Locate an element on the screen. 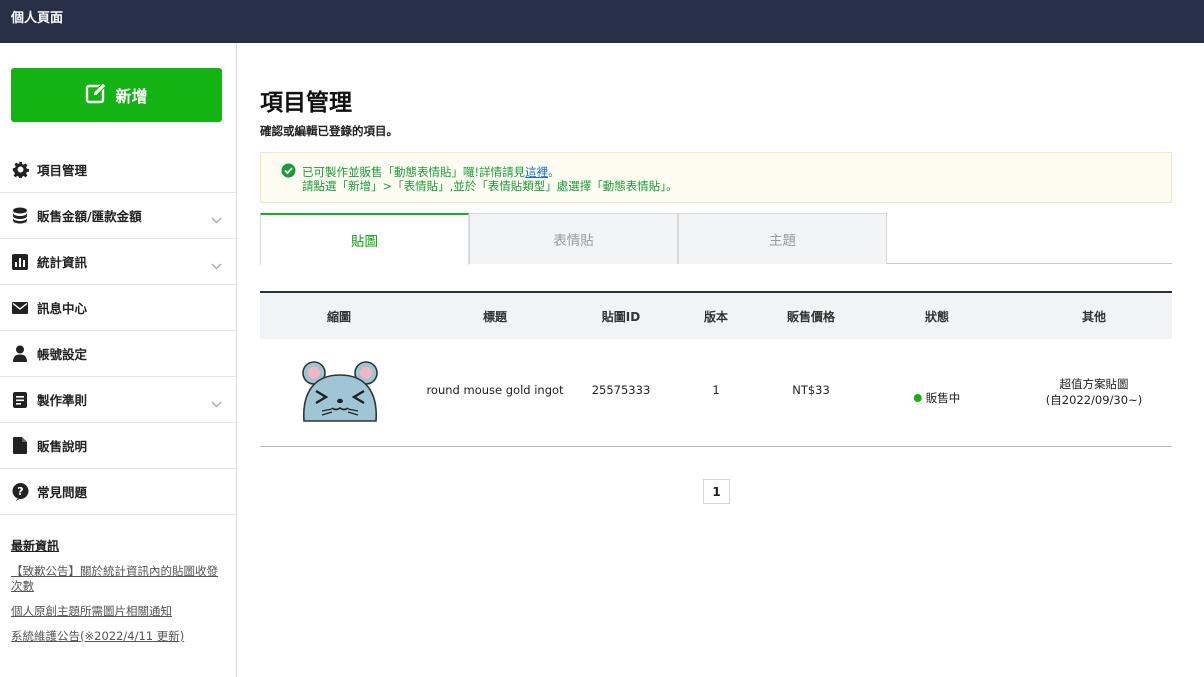 The height and width of the screenshot is (677, 1204). notice-text: 。 is located at coordinates (554, 172).